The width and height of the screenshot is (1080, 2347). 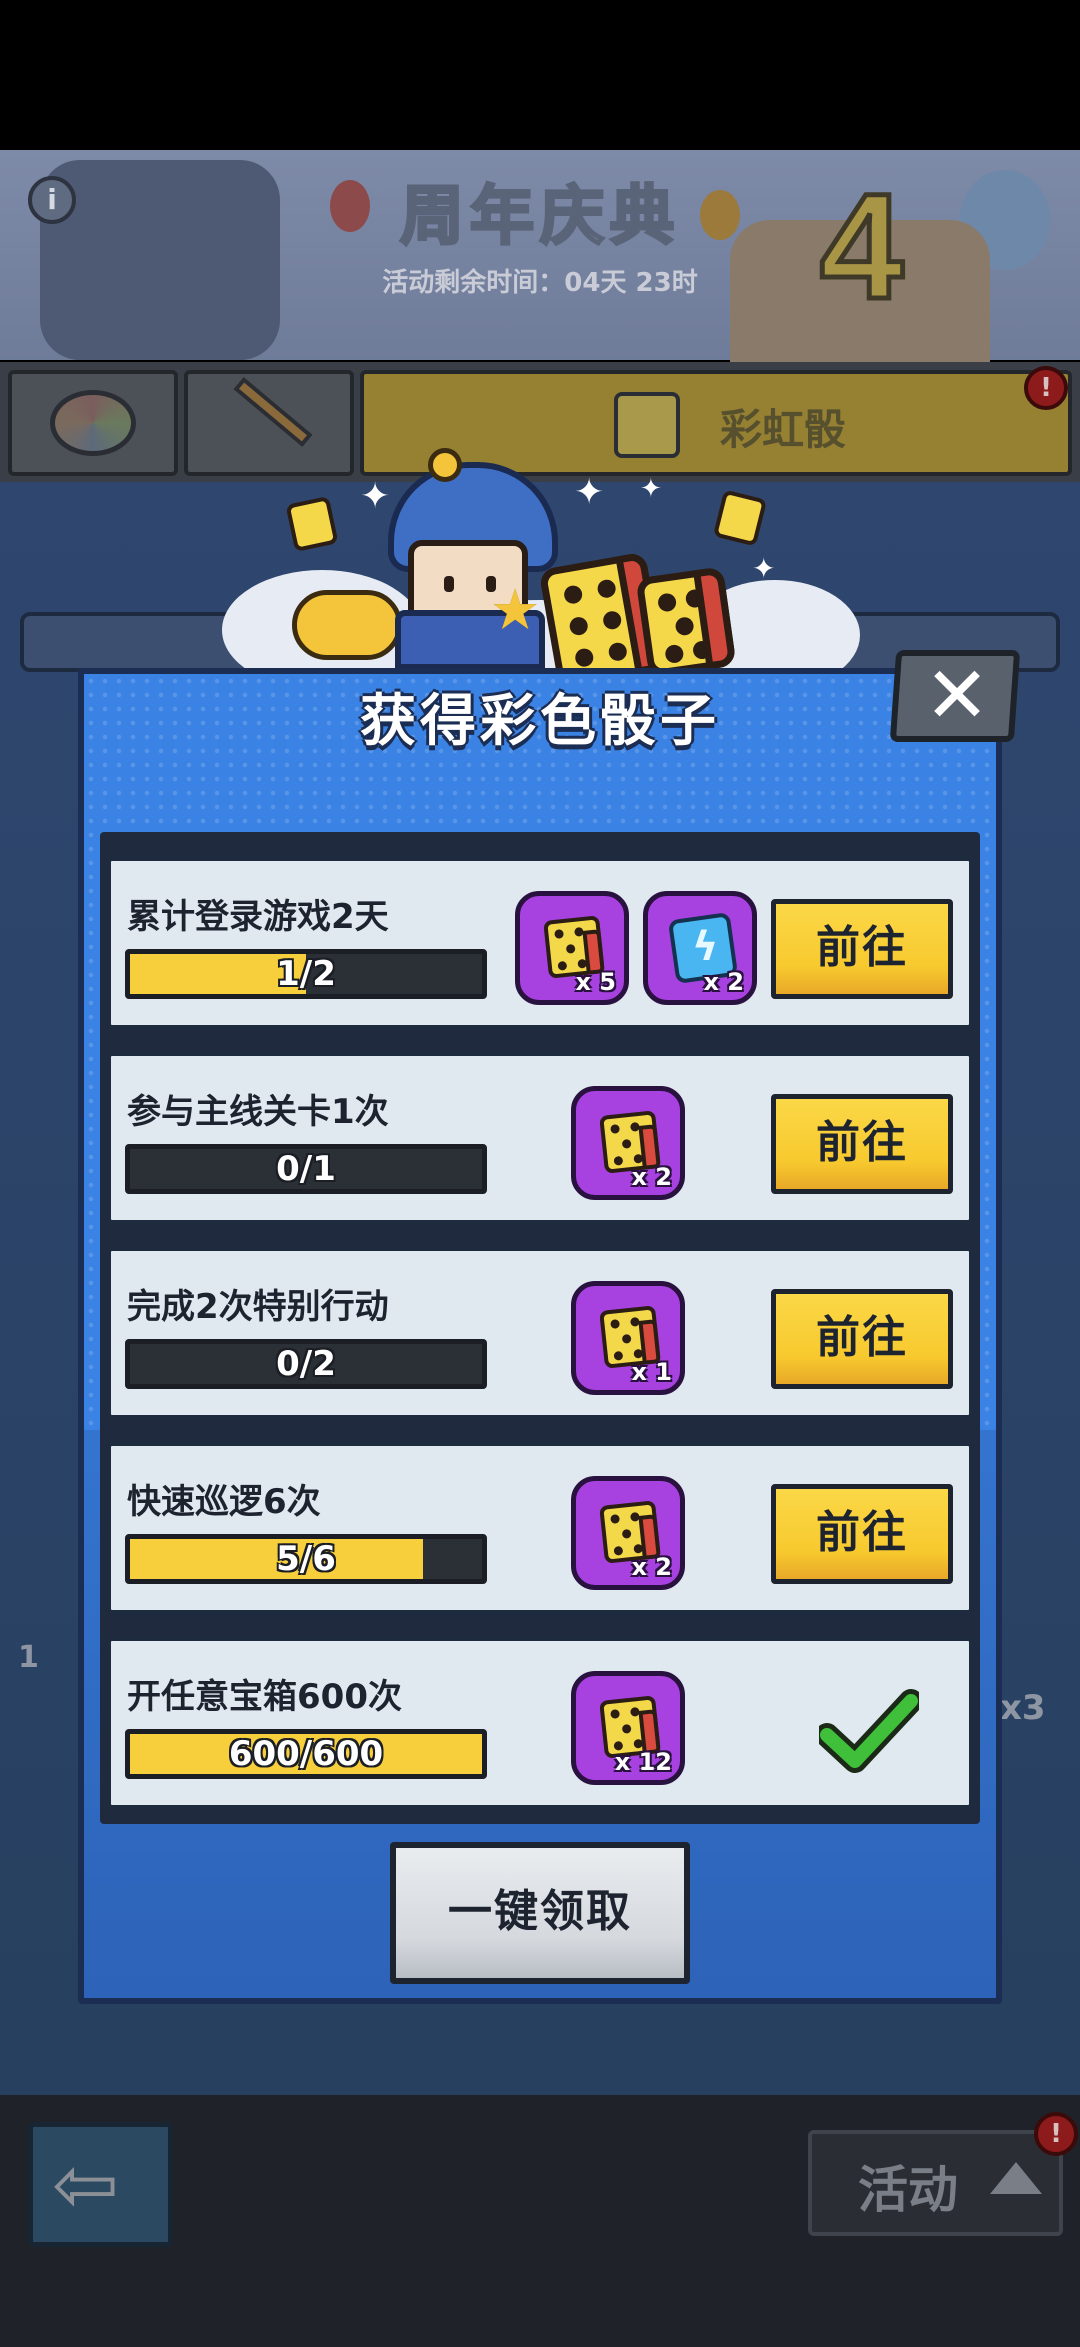 What do you see at coordinates (258, 1307) in the screenshot?
I see `task-title: 完成2次特别行动` at bounding box center [258, 1307].